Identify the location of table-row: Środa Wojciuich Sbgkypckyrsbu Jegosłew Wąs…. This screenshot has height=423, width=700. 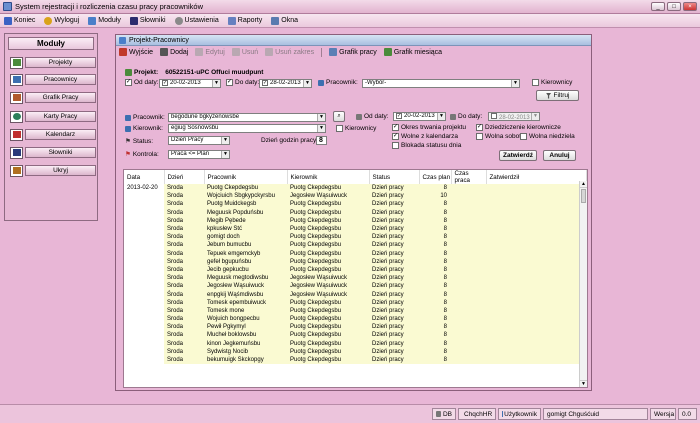
(355, 196).